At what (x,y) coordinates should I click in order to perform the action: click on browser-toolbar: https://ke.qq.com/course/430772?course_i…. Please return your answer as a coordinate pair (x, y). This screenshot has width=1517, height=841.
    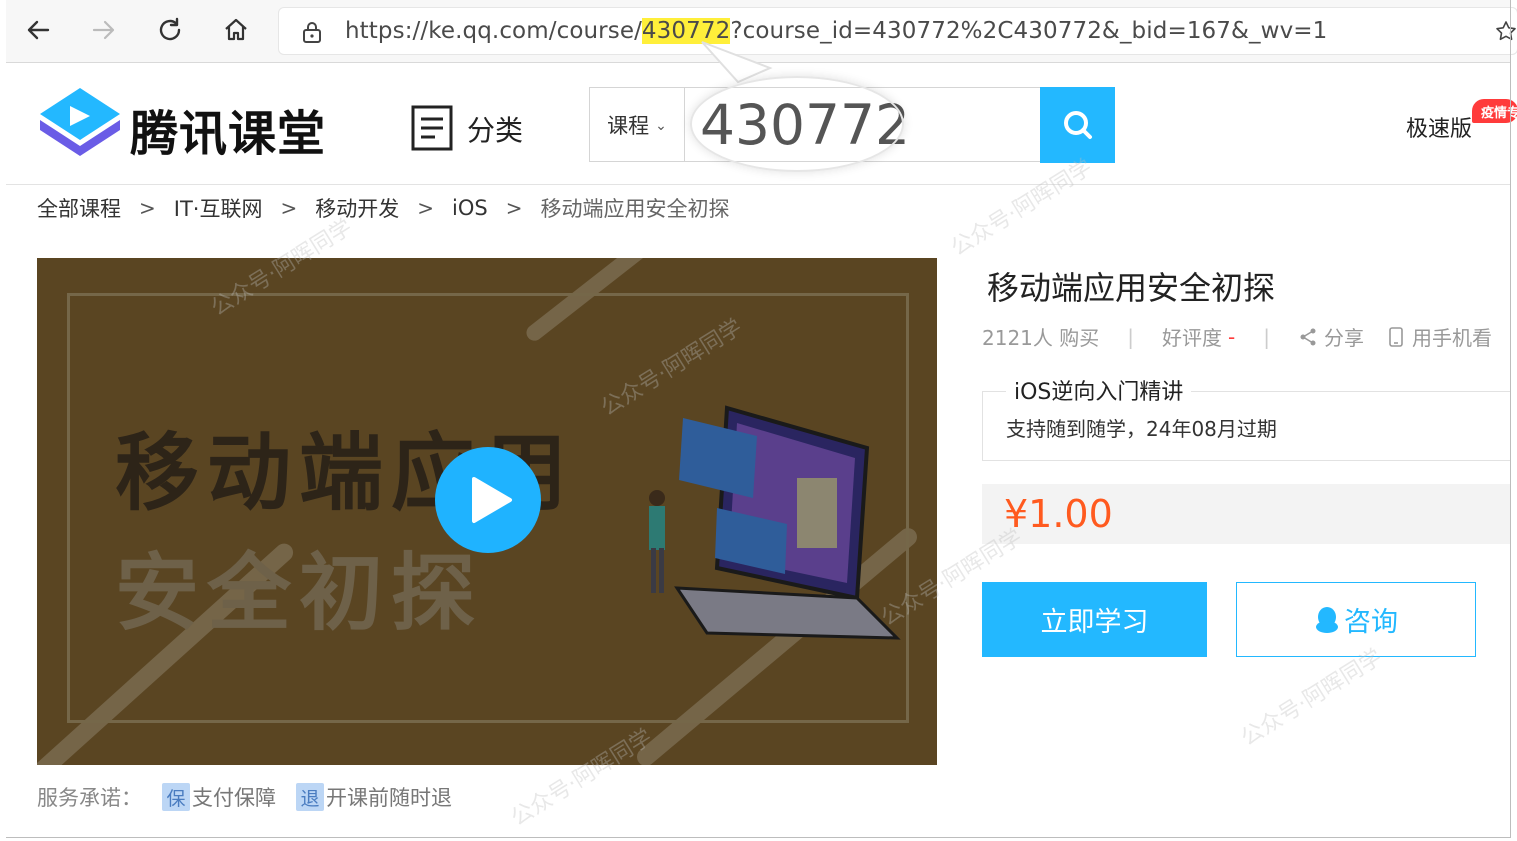
    Looking at the image, I should click on (761, 31).